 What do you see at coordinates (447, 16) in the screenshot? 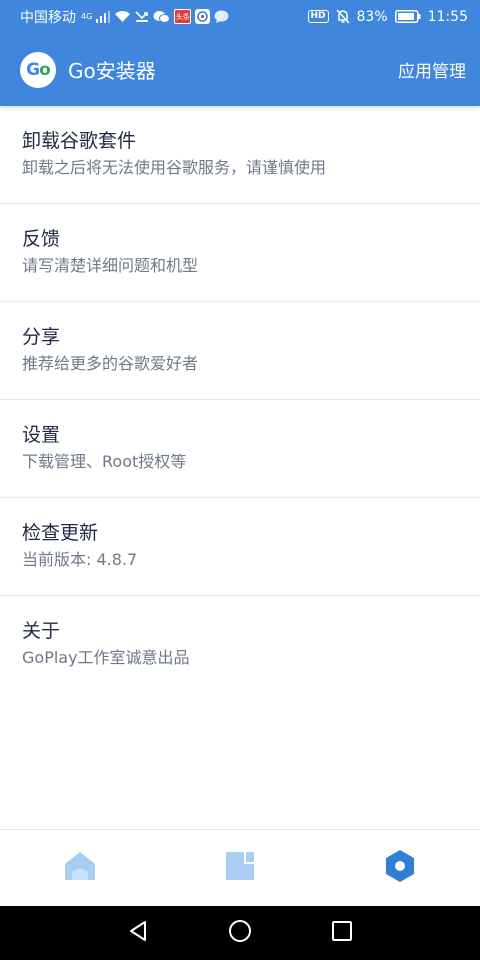
I see `clock-time: 11:55` at bounding box center [447, 16].